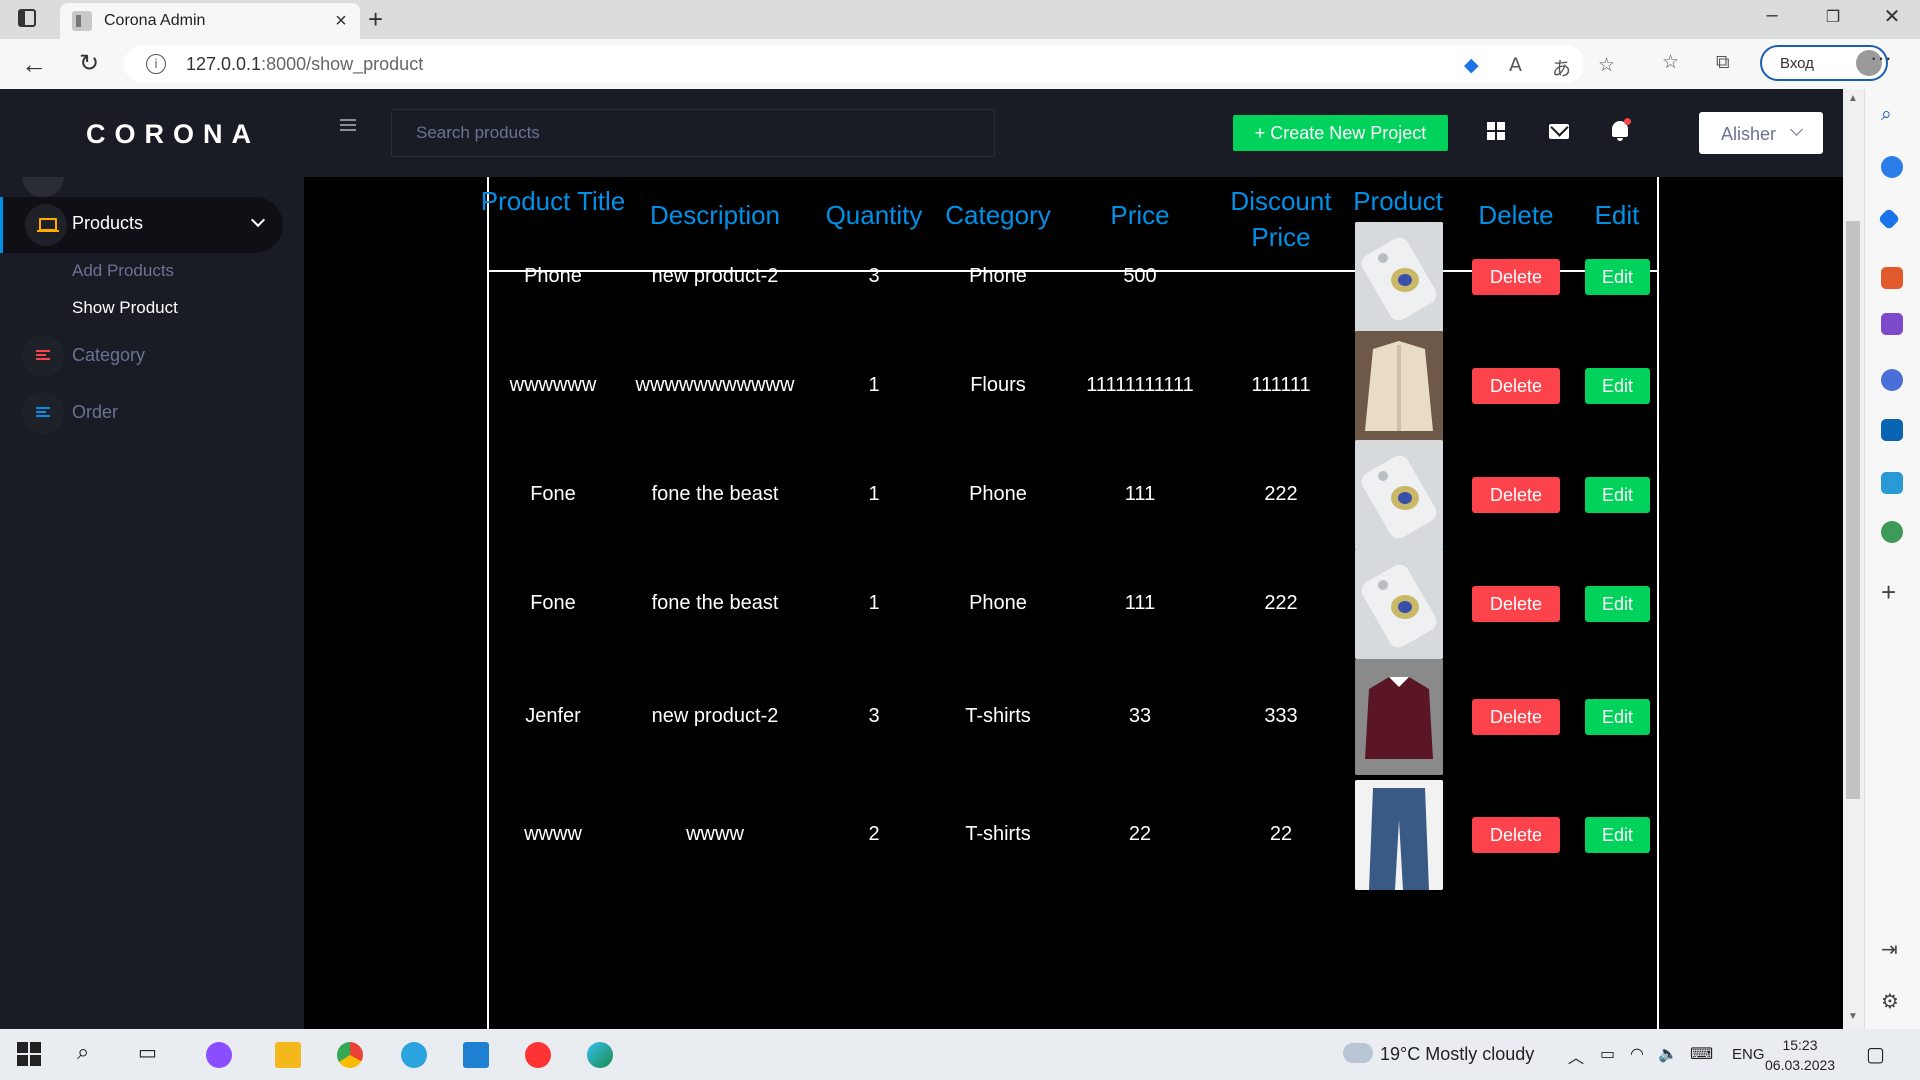 The width and height of the screenshot is (1920, 1080). Describe the element at coordinates (693, 133) in the screenshot. I see `search-input` at that location.